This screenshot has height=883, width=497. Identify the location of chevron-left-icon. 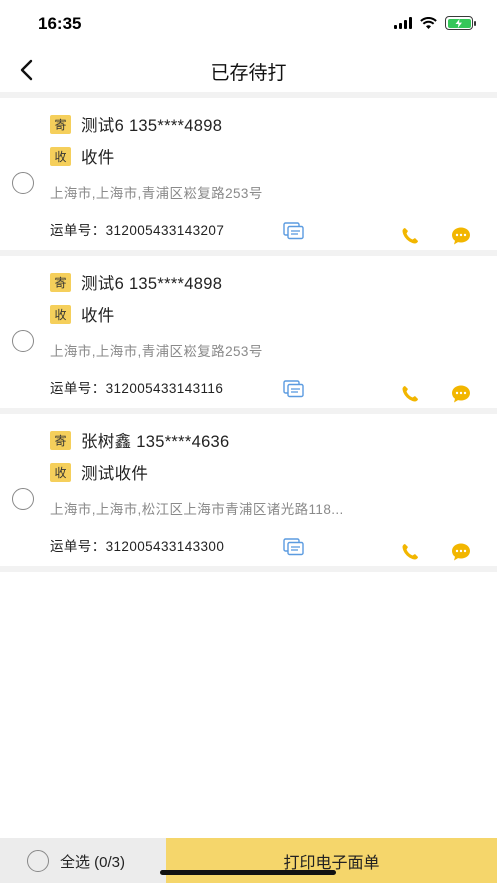
(26, 70).